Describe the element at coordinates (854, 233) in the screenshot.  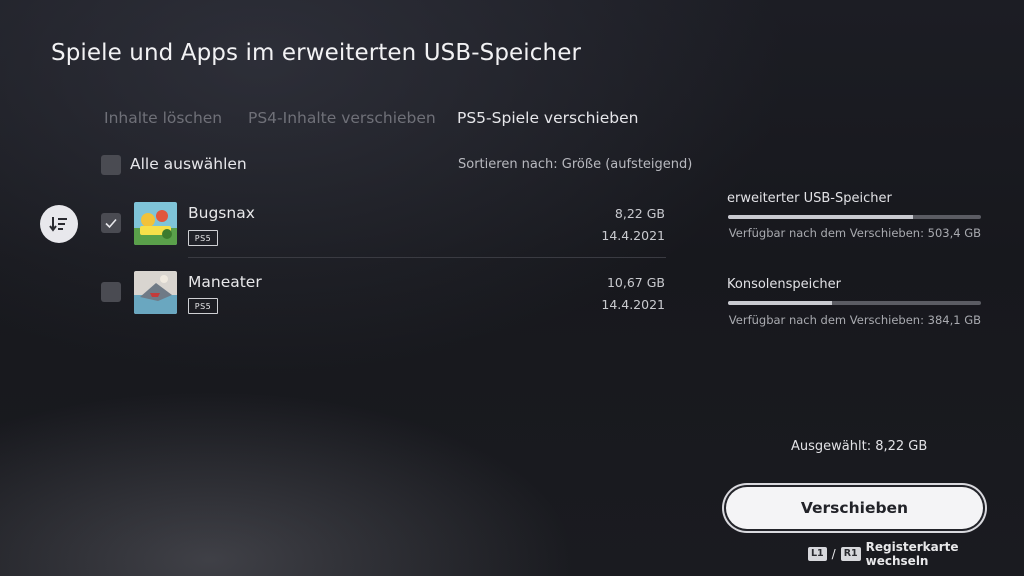
I see `usb-available-text: Verfügbar nach dem Verschieben: 503,4 GB` at that location.